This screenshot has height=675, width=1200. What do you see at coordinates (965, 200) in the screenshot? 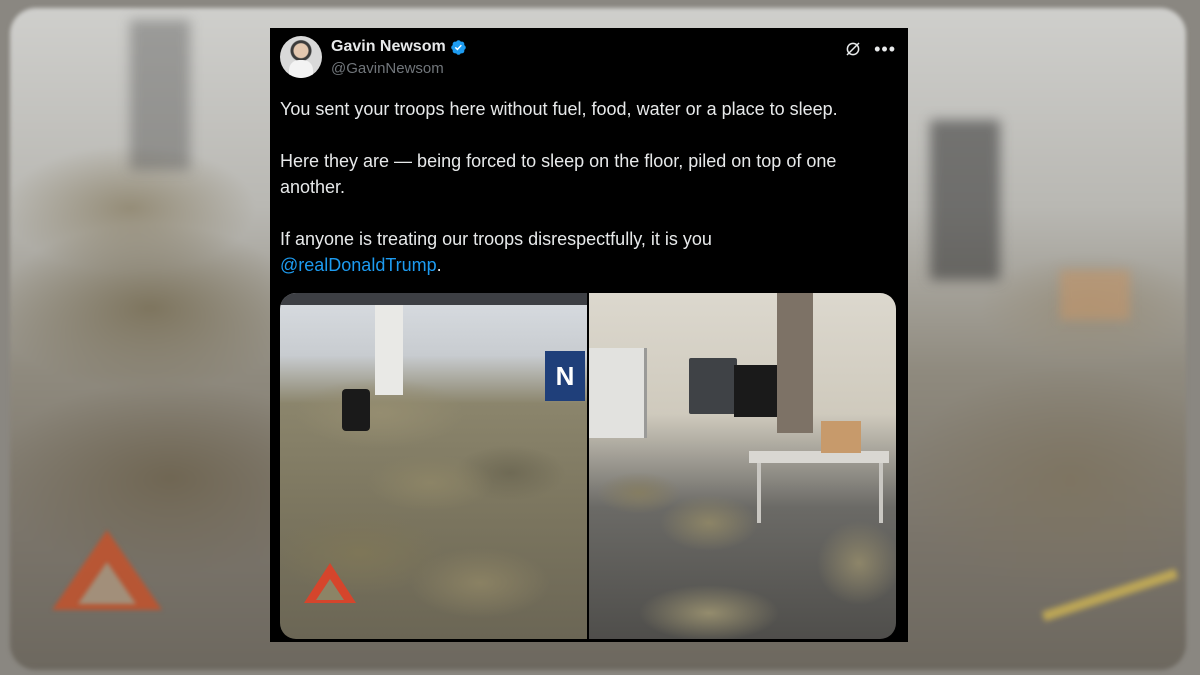
I see `background-machine` at bounding box center [965, 200].